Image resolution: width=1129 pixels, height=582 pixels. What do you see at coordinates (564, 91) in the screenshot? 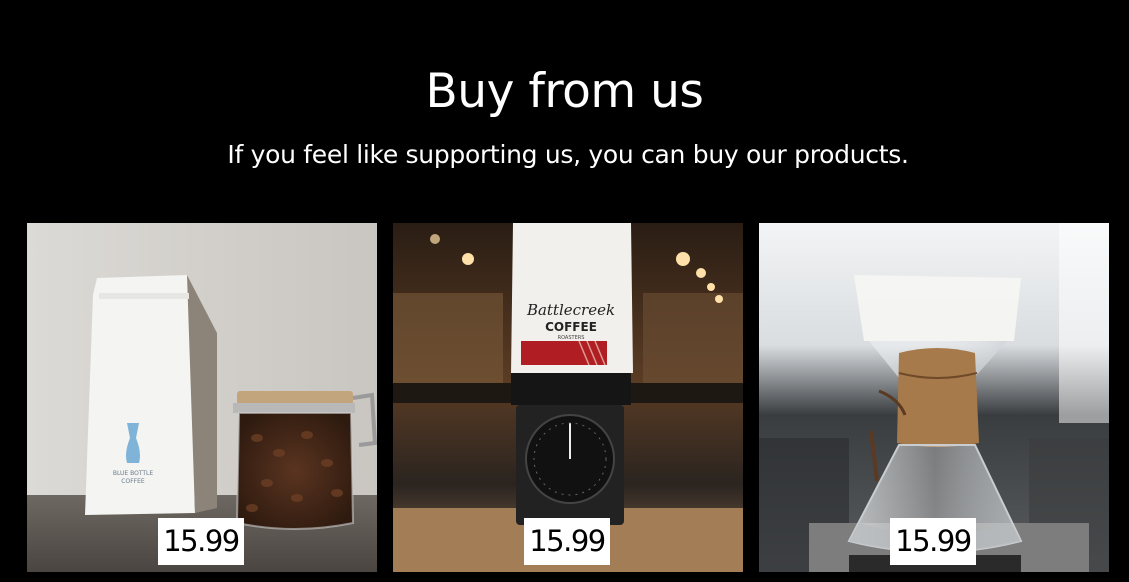
I see `section-title: Buy from us` at bounding box center [564, 91].